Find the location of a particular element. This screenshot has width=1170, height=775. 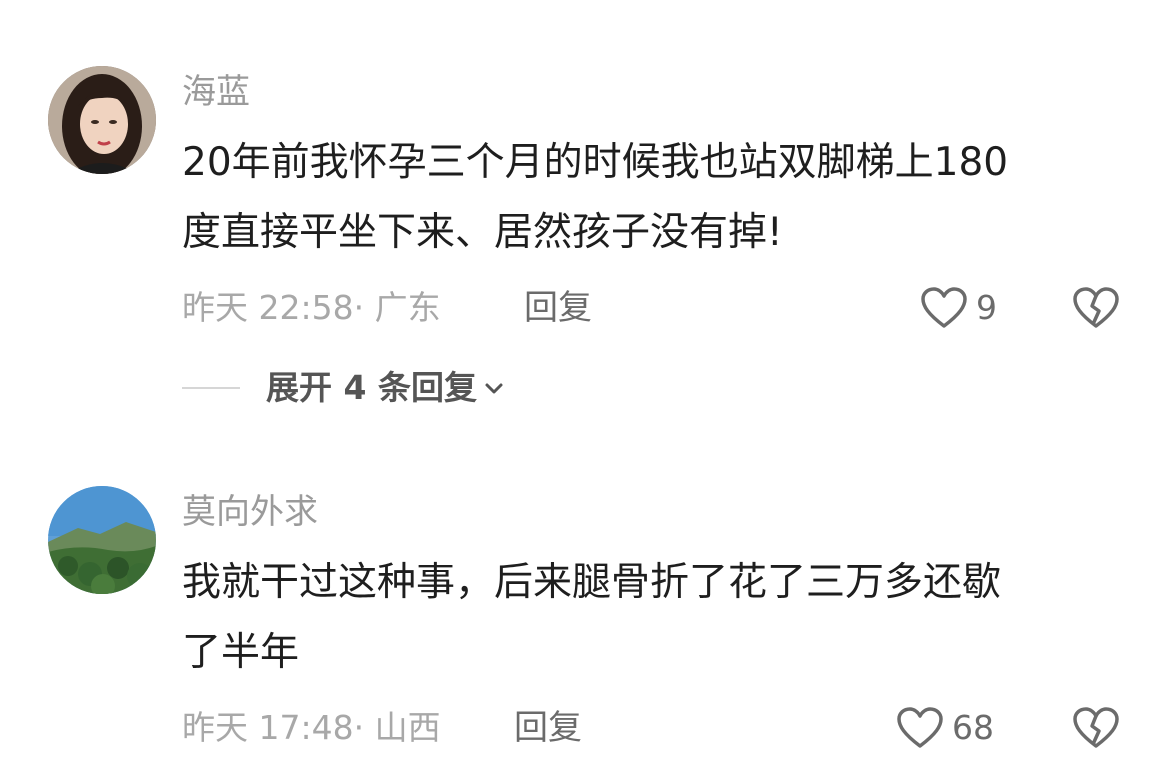

chevron-down-icon is located at coordinates (494, 388).